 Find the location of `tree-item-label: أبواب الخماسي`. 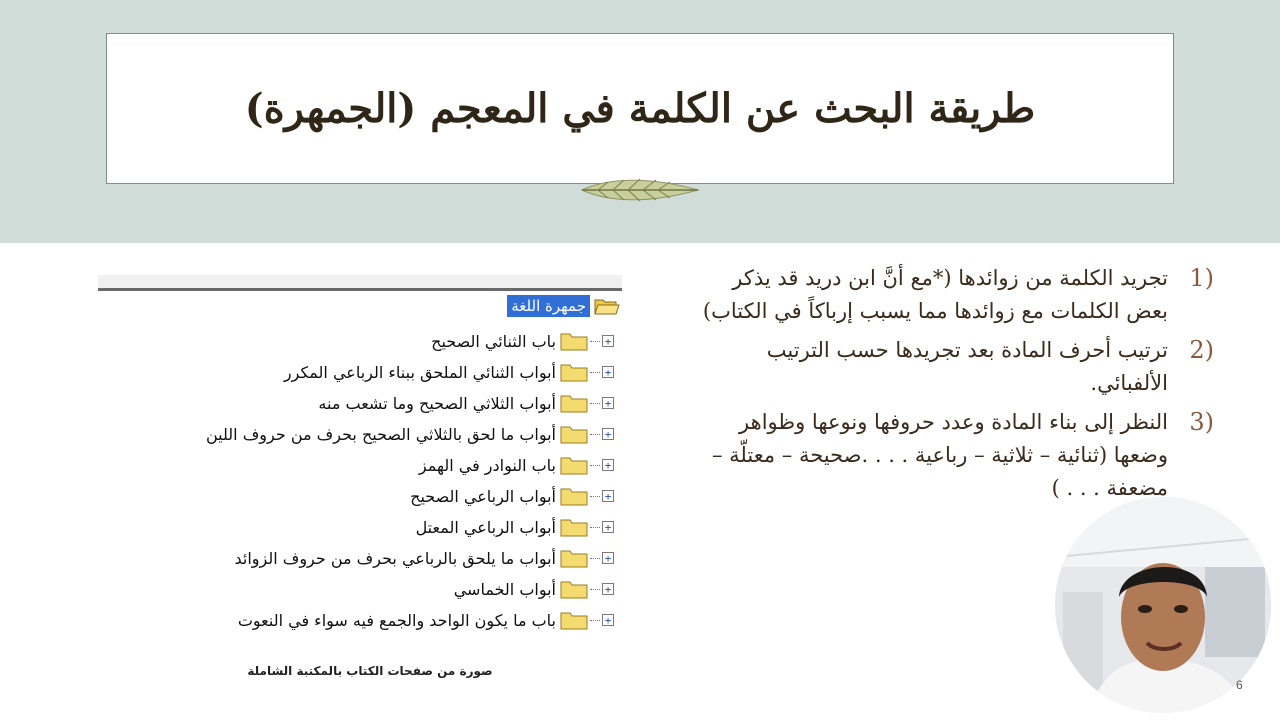

tree-item-label: أبواب الخماسي is located at coordinates (504, 589).